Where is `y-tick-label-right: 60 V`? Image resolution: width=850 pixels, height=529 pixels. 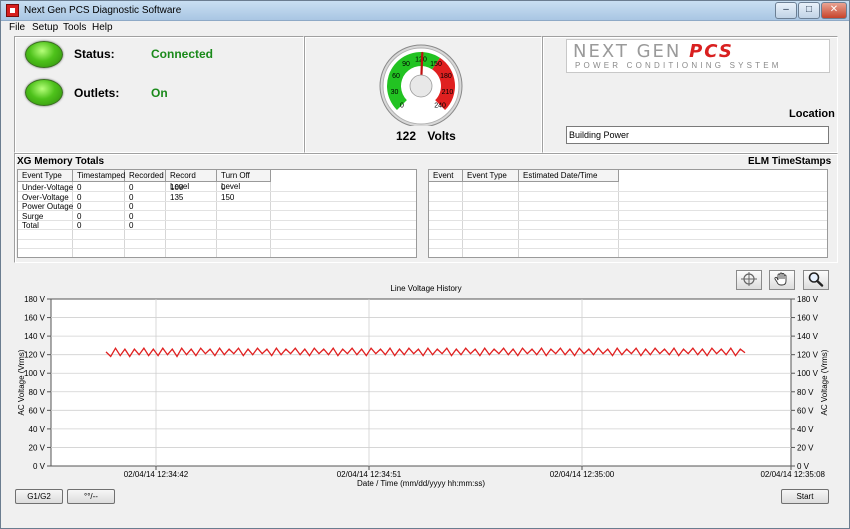 y-tick-label-right: 60 V is located at coordinates (805, 410).